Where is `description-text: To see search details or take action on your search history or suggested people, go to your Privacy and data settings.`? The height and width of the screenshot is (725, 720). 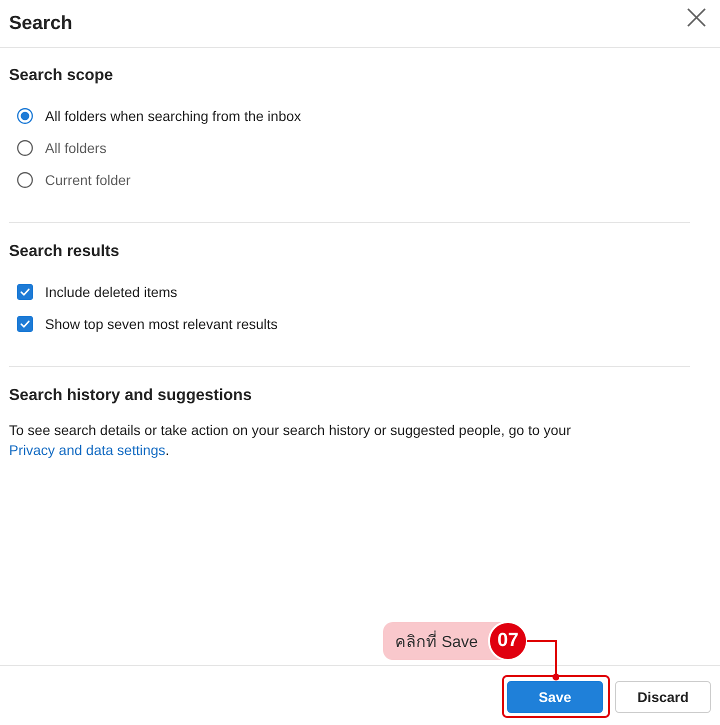
description-text: To see search details or take action on your search history or suggested people, go to your Privacy and data settings. is located at coordinates (290, 440).